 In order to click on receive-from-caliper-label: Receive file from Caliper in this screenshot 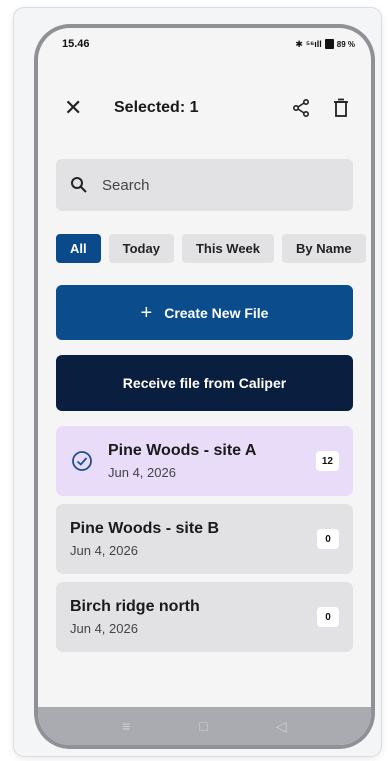, I will do `click(204, 383)`.